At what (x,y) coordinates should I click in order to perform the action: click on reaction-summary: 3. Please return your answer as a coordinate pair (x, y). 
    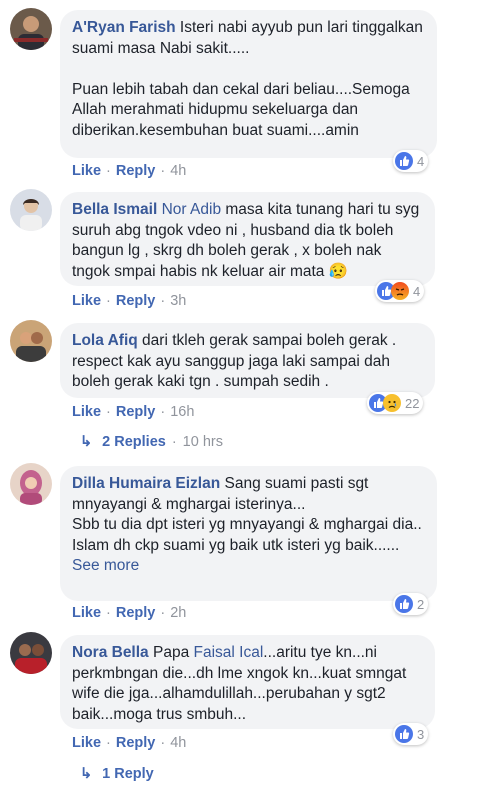
    Looking at the image, I should click on (411, 734).